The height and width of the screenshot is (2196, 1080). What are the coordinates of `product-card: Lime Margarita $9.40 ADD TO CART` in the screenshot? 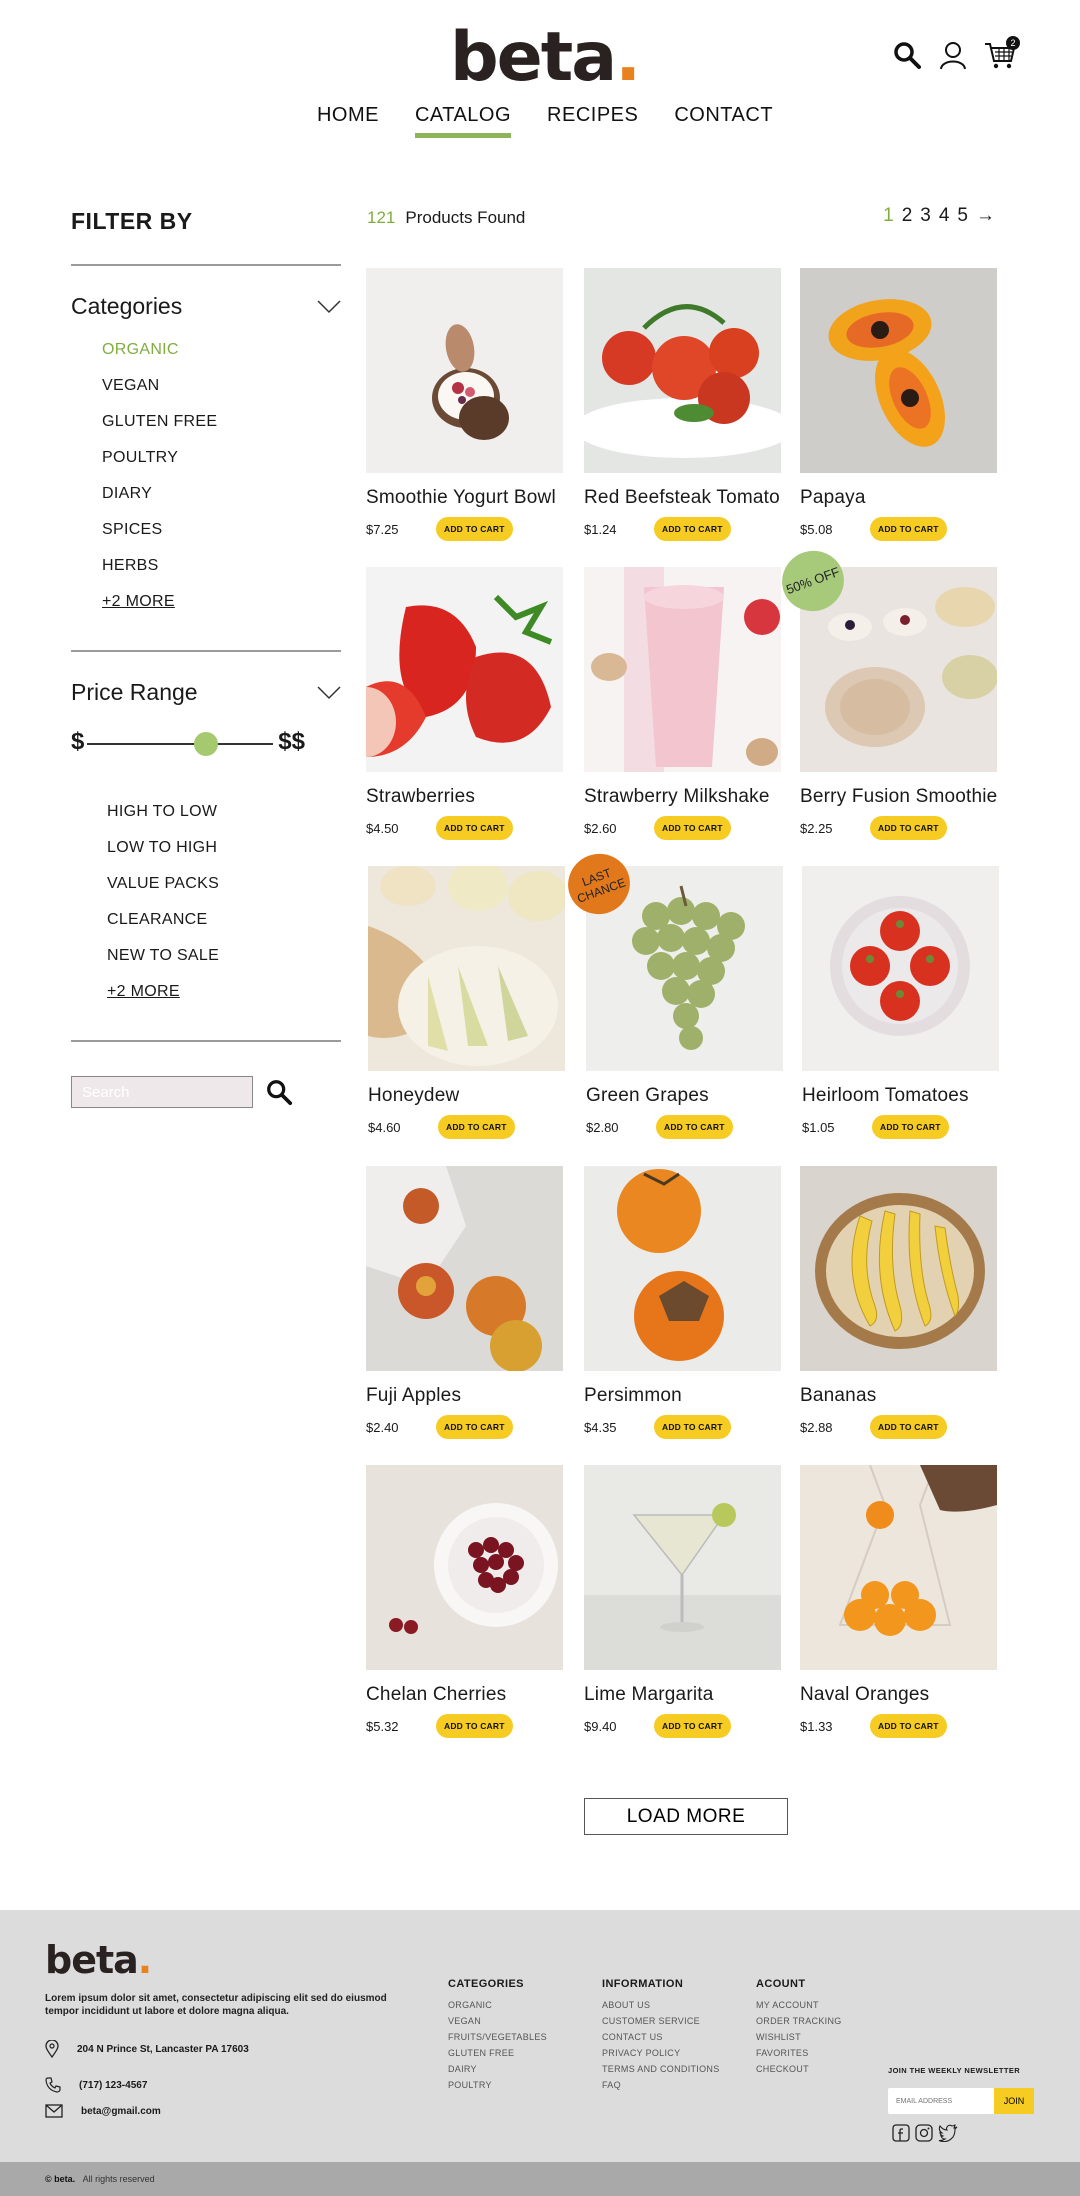 It's located at (693, 1601).